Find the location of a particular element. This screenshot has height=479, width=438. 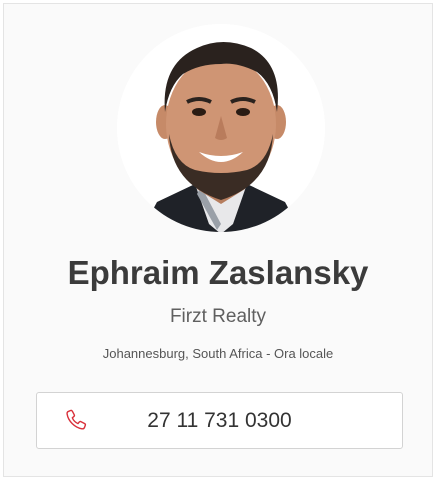

agent-company: Firzt Realty is located at coordinates (218, 316).